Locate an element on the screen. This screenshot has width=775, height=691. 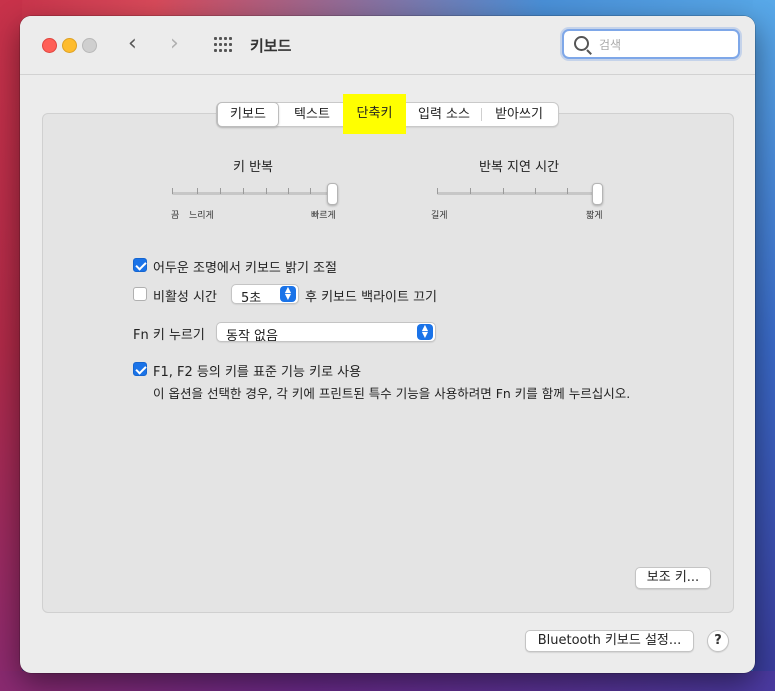
fn-key-value: 동작 없음 is located at coordinates (252, 336).